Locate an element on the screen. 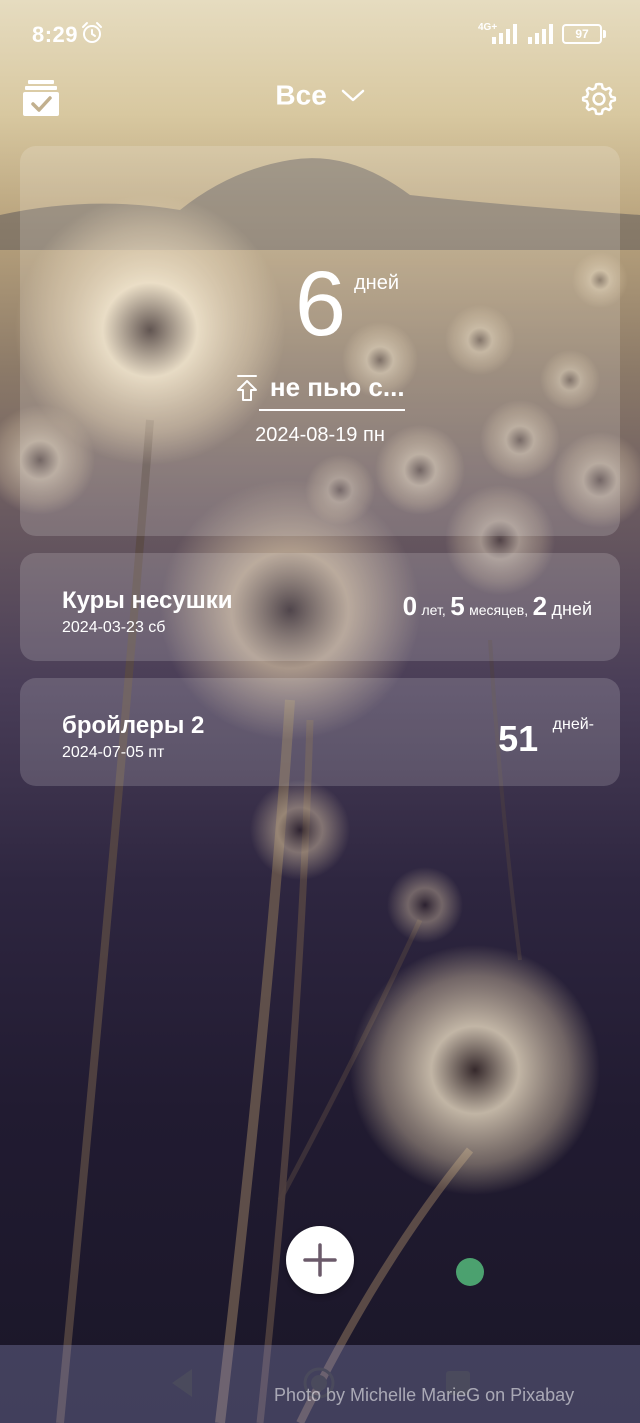  item-duration: 0 лет, 5 месяцев, 2 дней is located at coordinates (497, 606).